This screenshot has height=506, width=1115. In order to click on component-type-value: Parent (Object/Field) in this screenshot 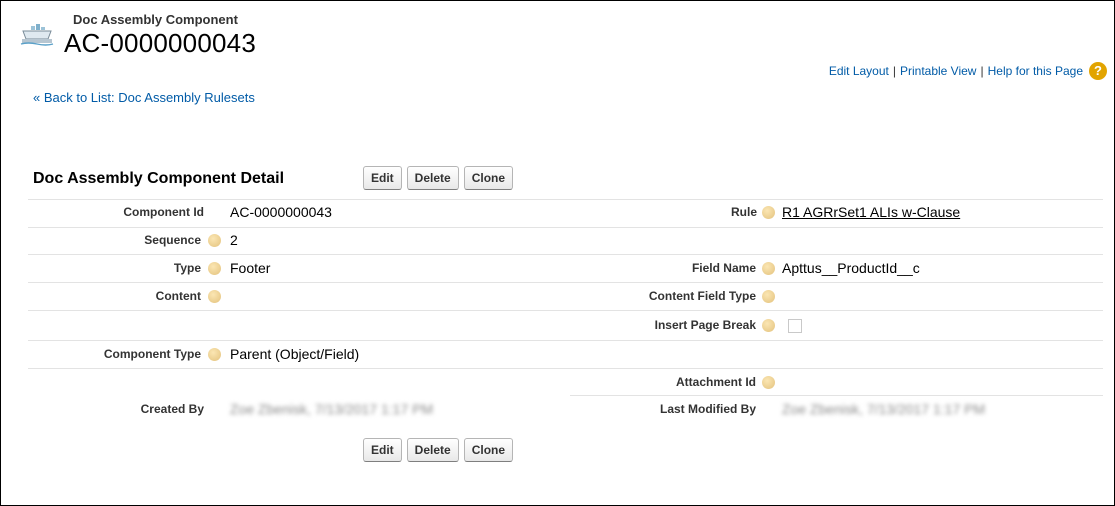, I will do `click(295, 354)`.